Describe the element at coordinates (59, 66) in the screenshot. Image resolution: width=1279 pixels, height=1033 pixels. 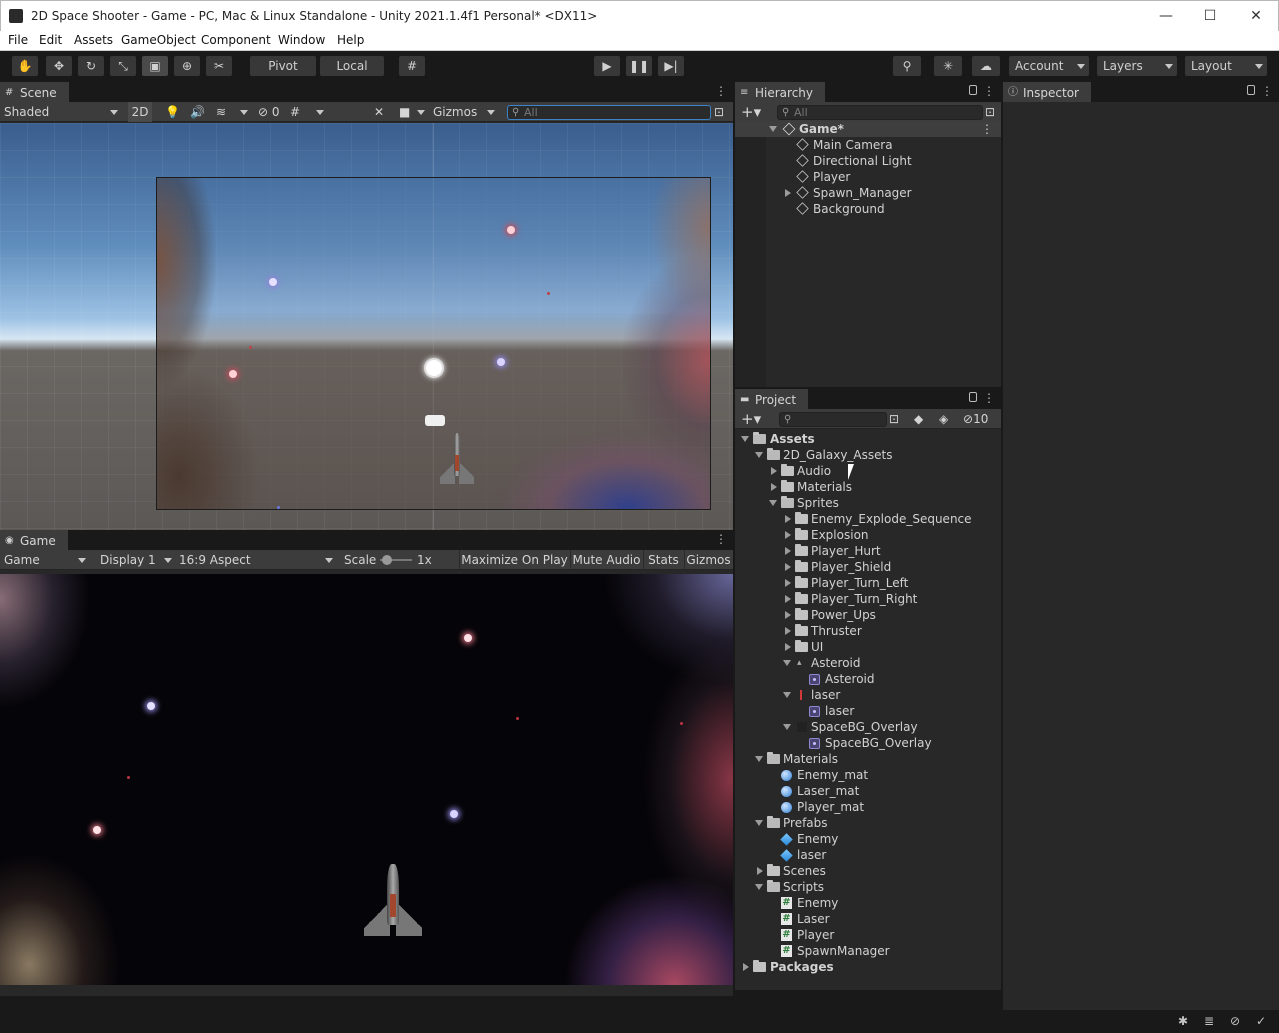
I see `move-tool-icon: ✥` at that location.